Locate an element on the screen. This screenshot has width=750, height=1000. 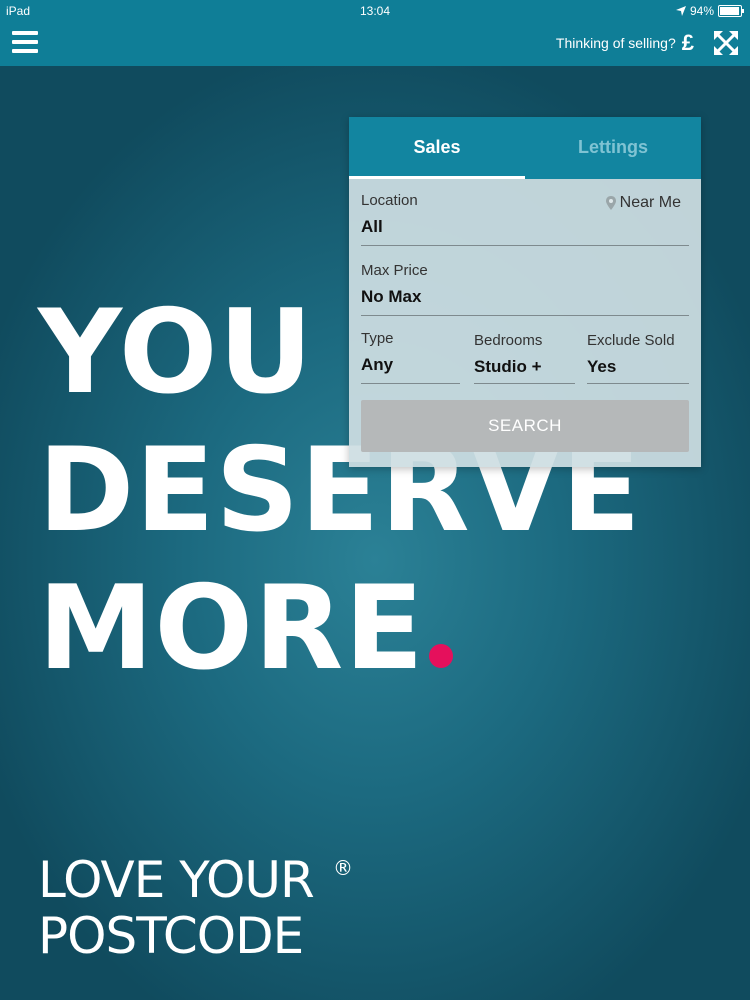
battery-icon is located at coordinates (731, 11).